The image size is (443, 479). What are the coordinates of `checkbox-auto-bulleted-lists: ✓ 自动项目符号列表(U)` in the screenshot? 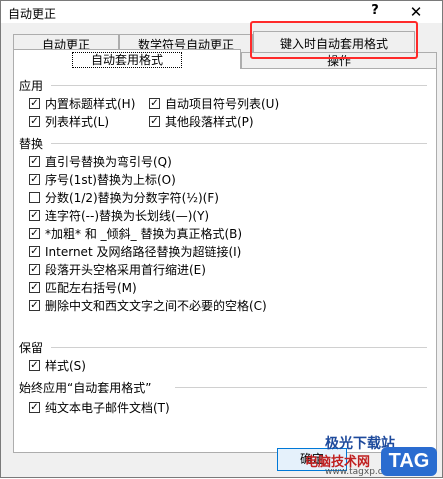 It's located at (214, 103).